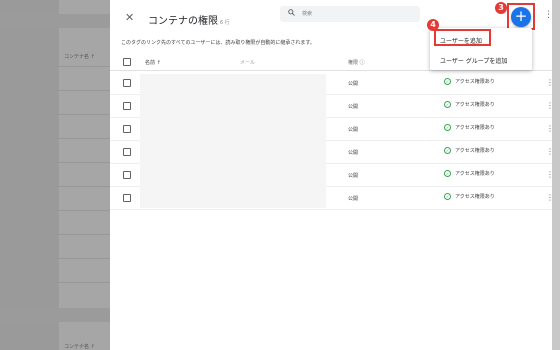 This screenshot has height=350, width=560. What do you see at coordinates (350, 14) in the screenshot?
I see `search-input: 検索` at bounding box center [350, 14].